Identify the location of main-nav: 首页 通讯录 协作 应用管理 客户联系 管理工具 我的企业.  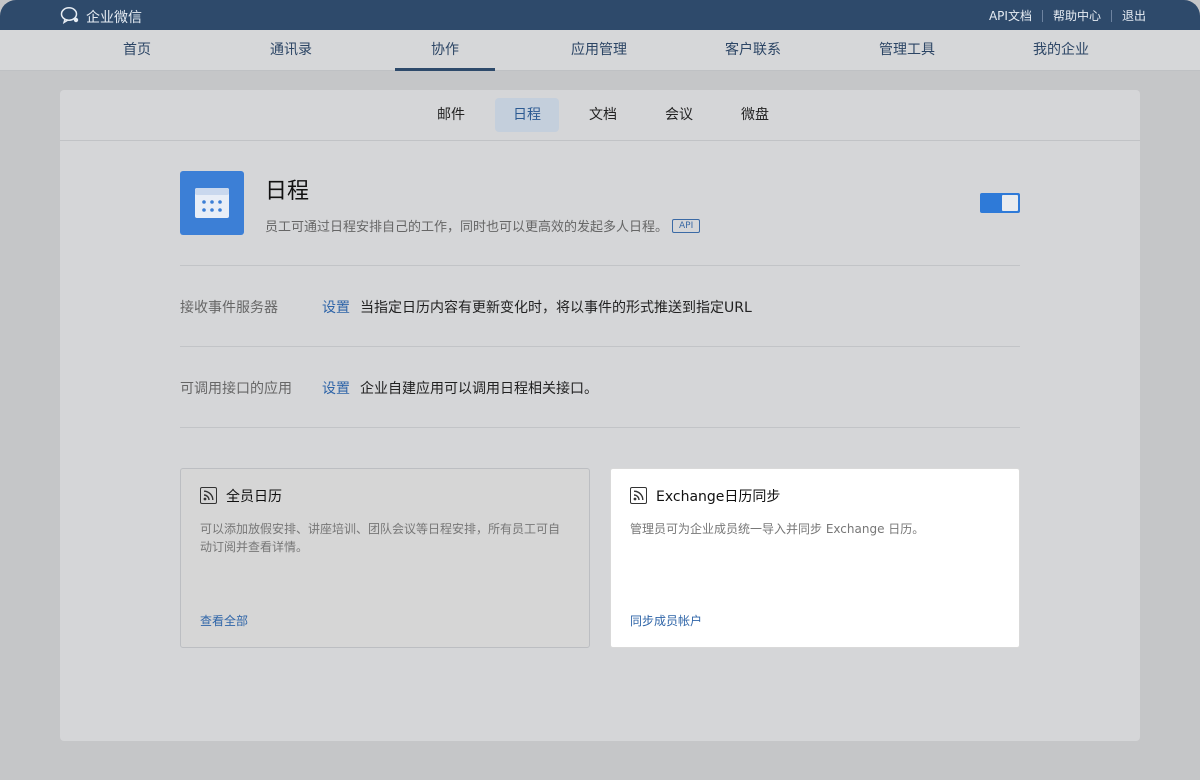
(600, 50).